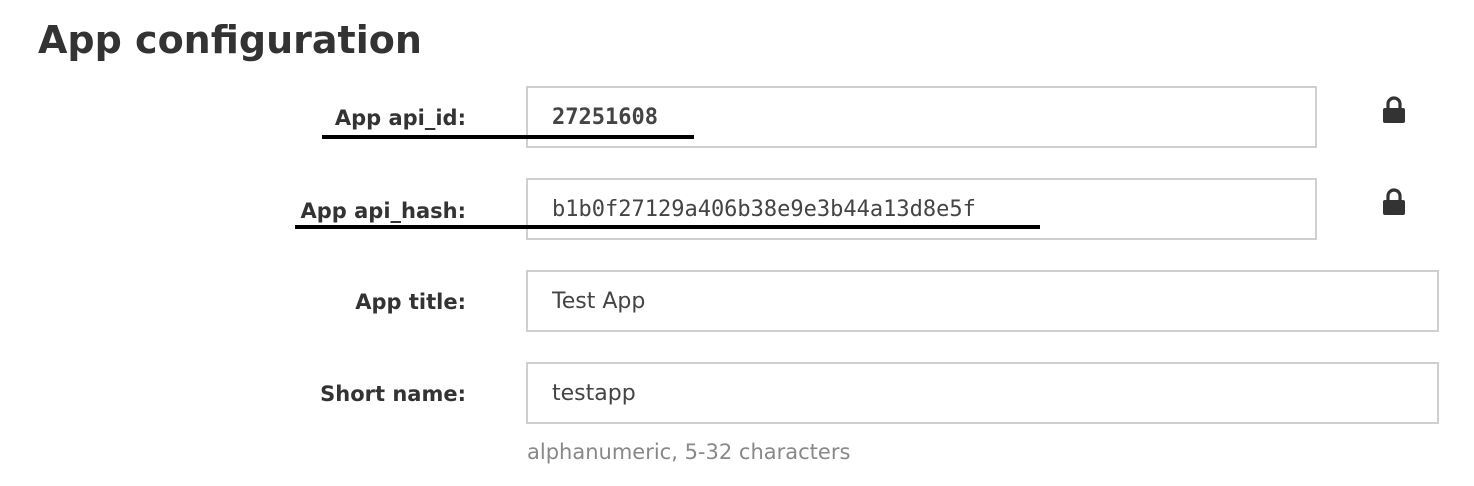  Describe the element at coordinates (667, 227) in the screenshot. I see `api-hash-annotation-underline` at that location.